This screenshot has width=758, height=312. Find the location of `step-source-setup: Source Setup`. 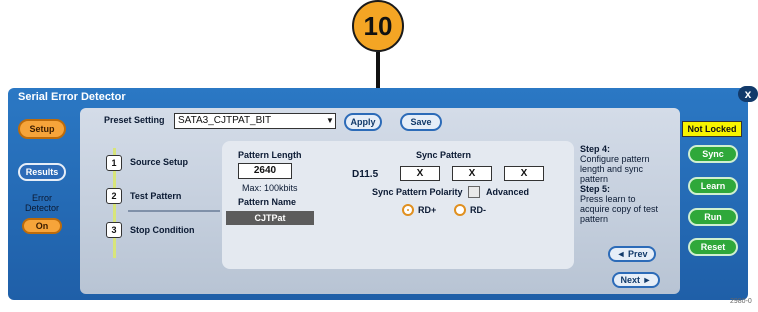

step-source-setup: Source Setup is located at coordinates (159, 162).